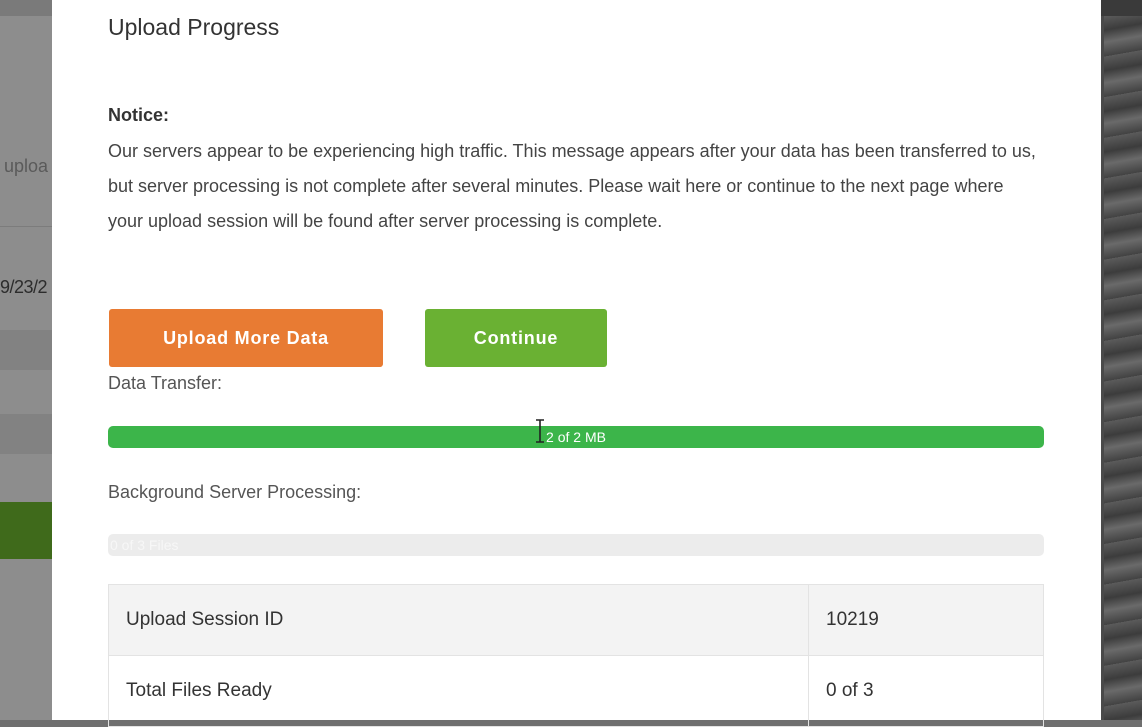 Image resolution: width=1142 pixels, height=727 pixels. I want to click on table-row: Upload Session ID 10219, so click(576, 620).